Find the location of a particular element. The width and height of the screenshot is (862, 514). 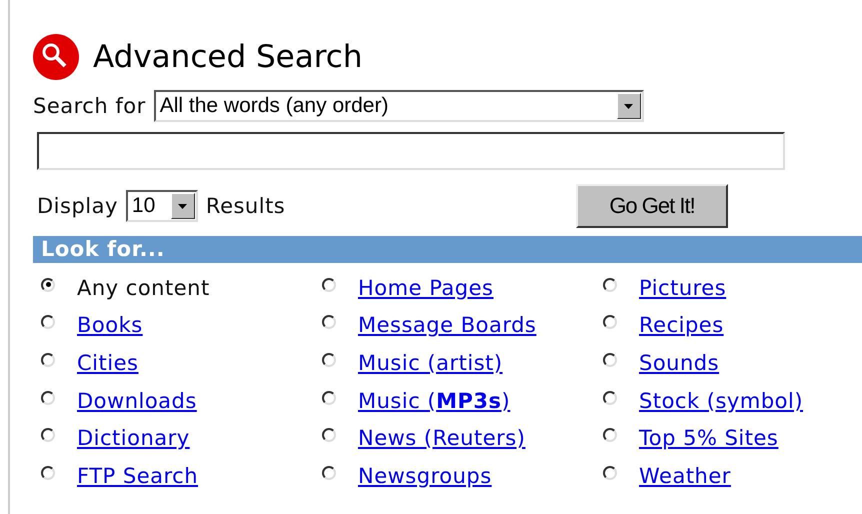

search-field is located at coordinates (411, 151).